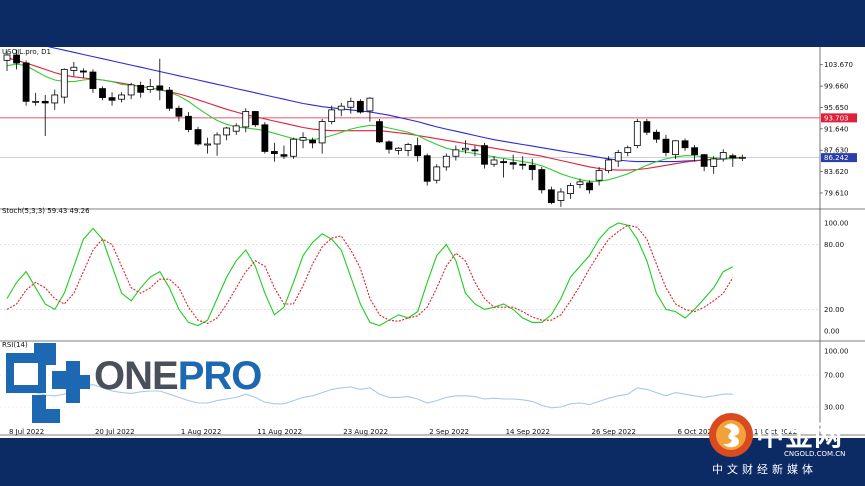 This screenshot has height=486, width=865. What do you see at coordinates (836, 158) in the screenshot?
I see `last-price-label: 86.242` at bounding box center [836, 158].